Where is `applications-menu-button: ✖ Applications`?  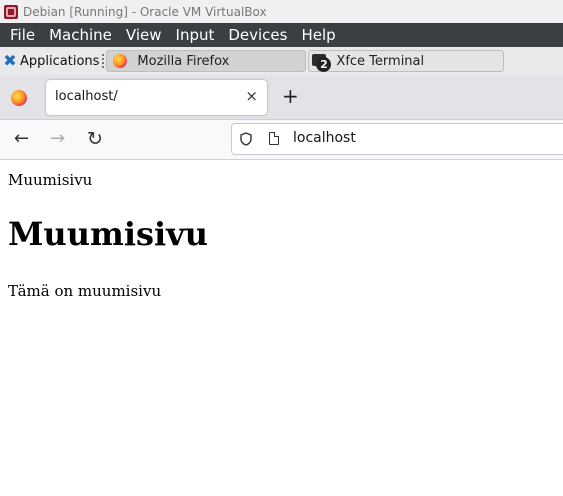 applications-menu-button: ✖ Applications is located at coordinates (50, 61).